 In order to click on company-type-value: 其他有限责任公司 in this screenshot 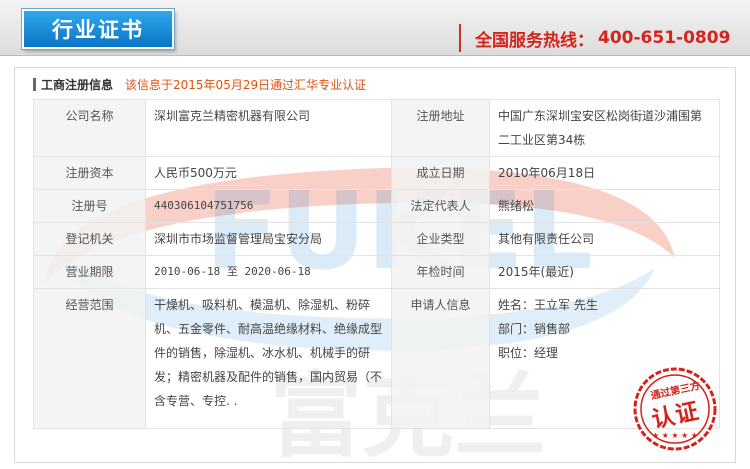, I will do `click(604, 239)`.